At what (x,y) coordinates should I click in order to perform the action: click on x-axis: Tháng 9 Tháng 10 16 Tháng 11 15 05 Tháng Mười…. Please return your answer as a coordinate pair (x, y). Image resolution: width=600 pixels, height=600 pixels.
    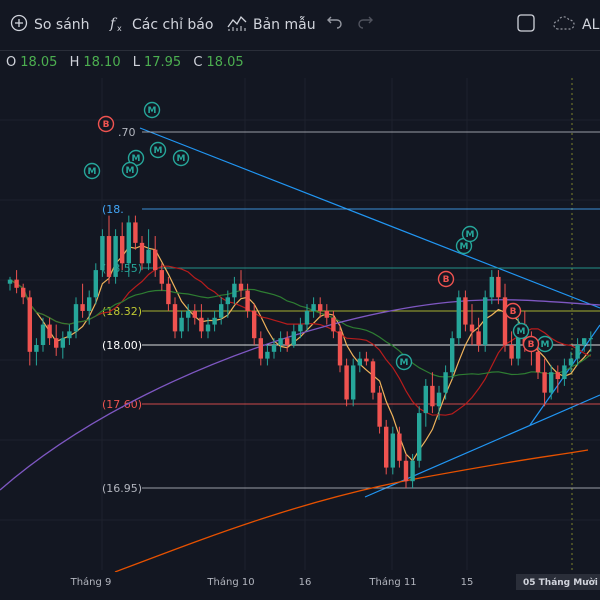
    Looking at the image, I should click on (300, 586).